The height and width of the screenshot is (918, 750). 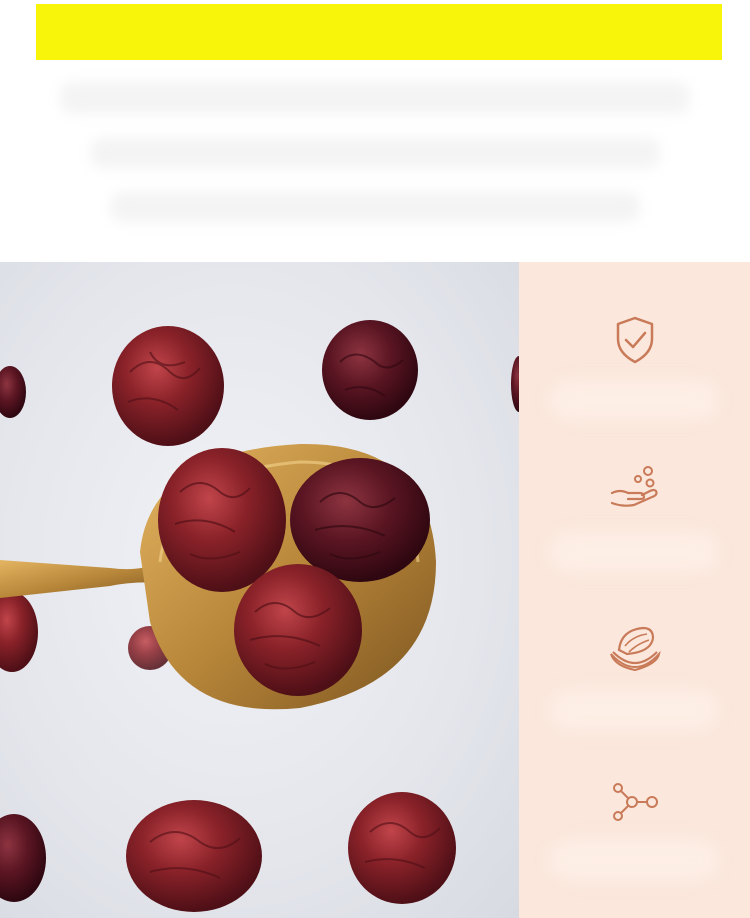 I want to click on molecule-icon, so click(x=635, y=802).